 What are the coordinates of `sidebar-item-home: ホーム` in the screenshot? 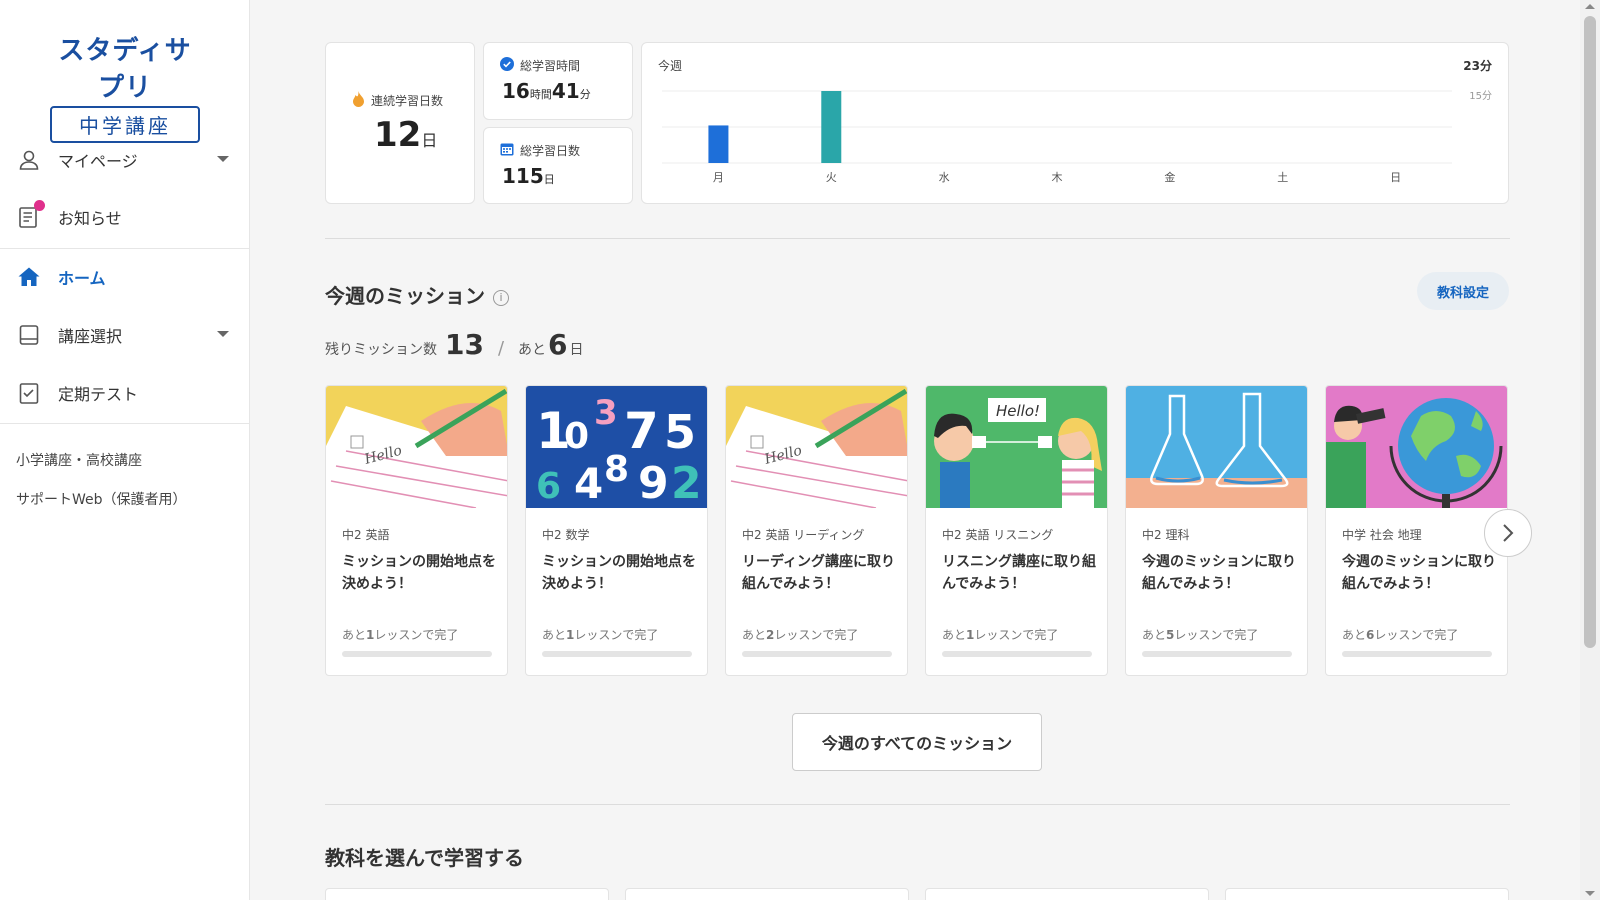 It's located at (124, 277).